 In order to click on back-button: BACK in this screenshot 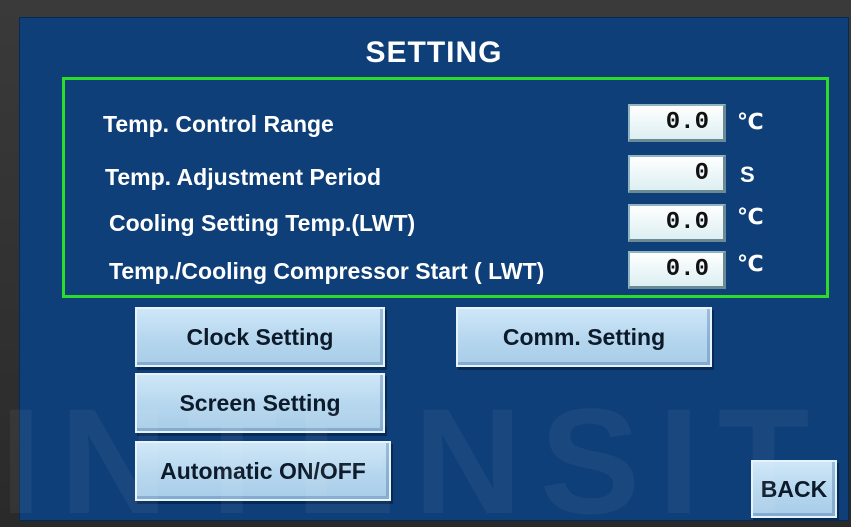, I will do `click(794, 489)`.